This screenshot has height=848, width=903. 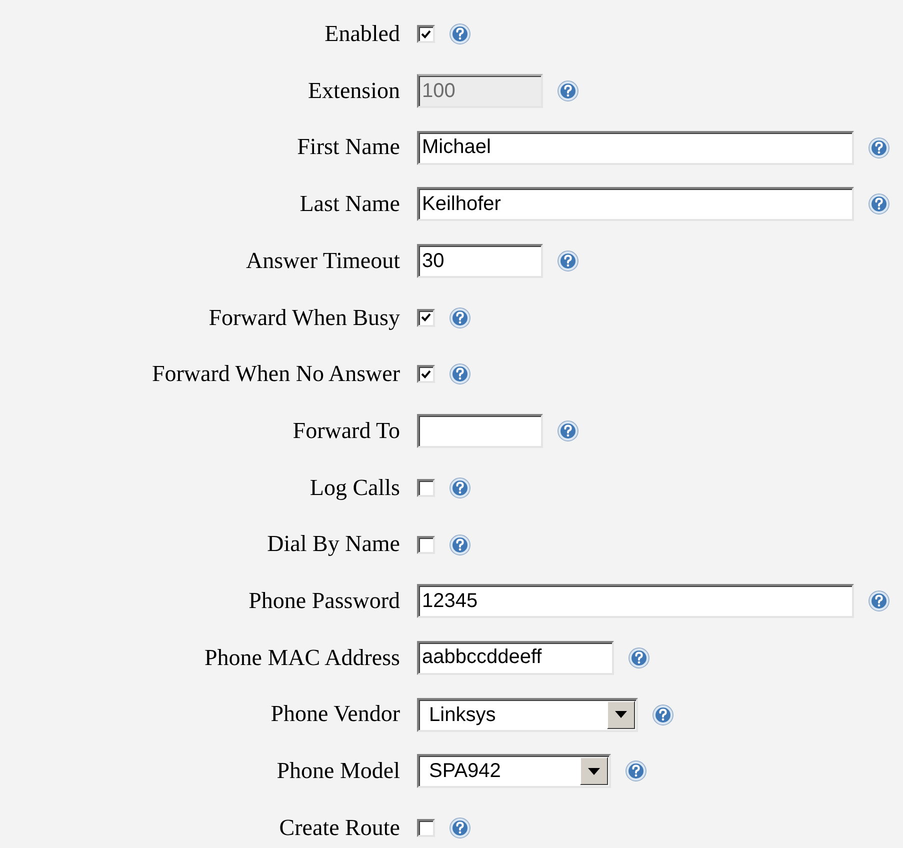 I want to click on field-label: Enabled, so click(x=362, y=34).